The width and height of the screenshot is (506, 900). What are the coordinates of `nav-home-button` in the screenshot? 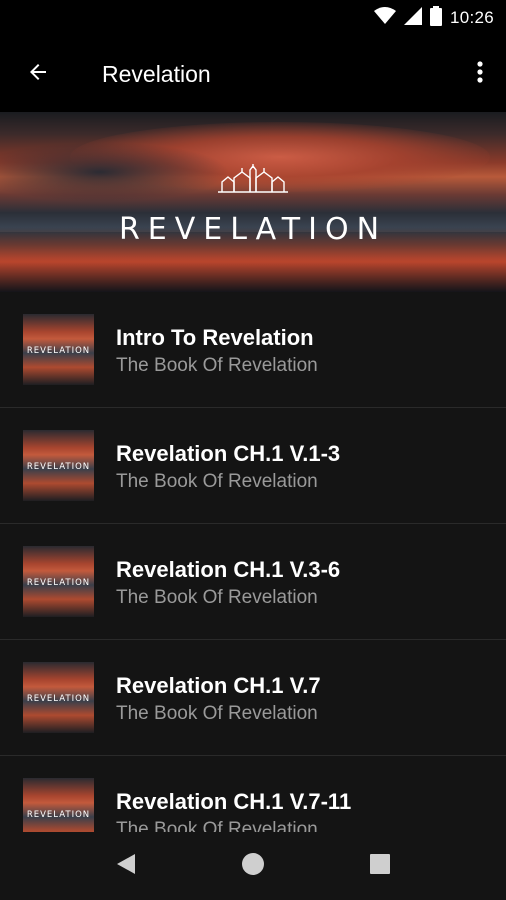 It's located at (253, 866).